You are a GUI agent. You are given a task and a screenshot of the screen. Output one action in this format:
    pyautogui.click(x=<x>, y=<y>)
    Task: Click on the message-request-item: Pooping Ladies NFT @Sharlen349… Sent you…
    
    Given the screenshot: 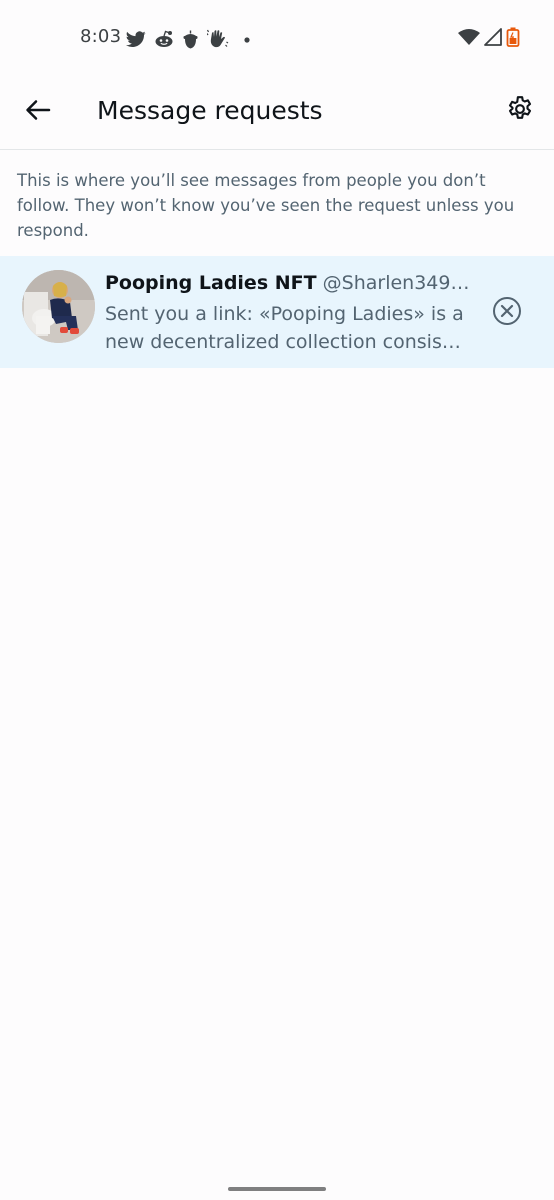 What is the action you would take?
    pyautogui.click(x=277, y=312)
    